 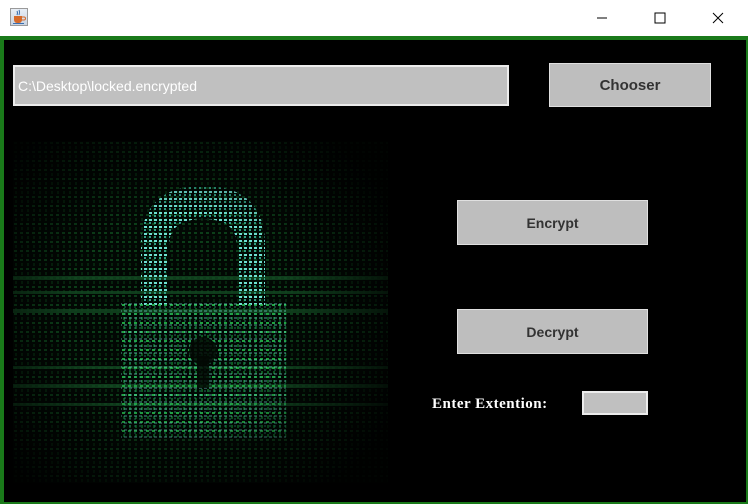 I want to click on minimize-icon, so click(x=602, y=18).